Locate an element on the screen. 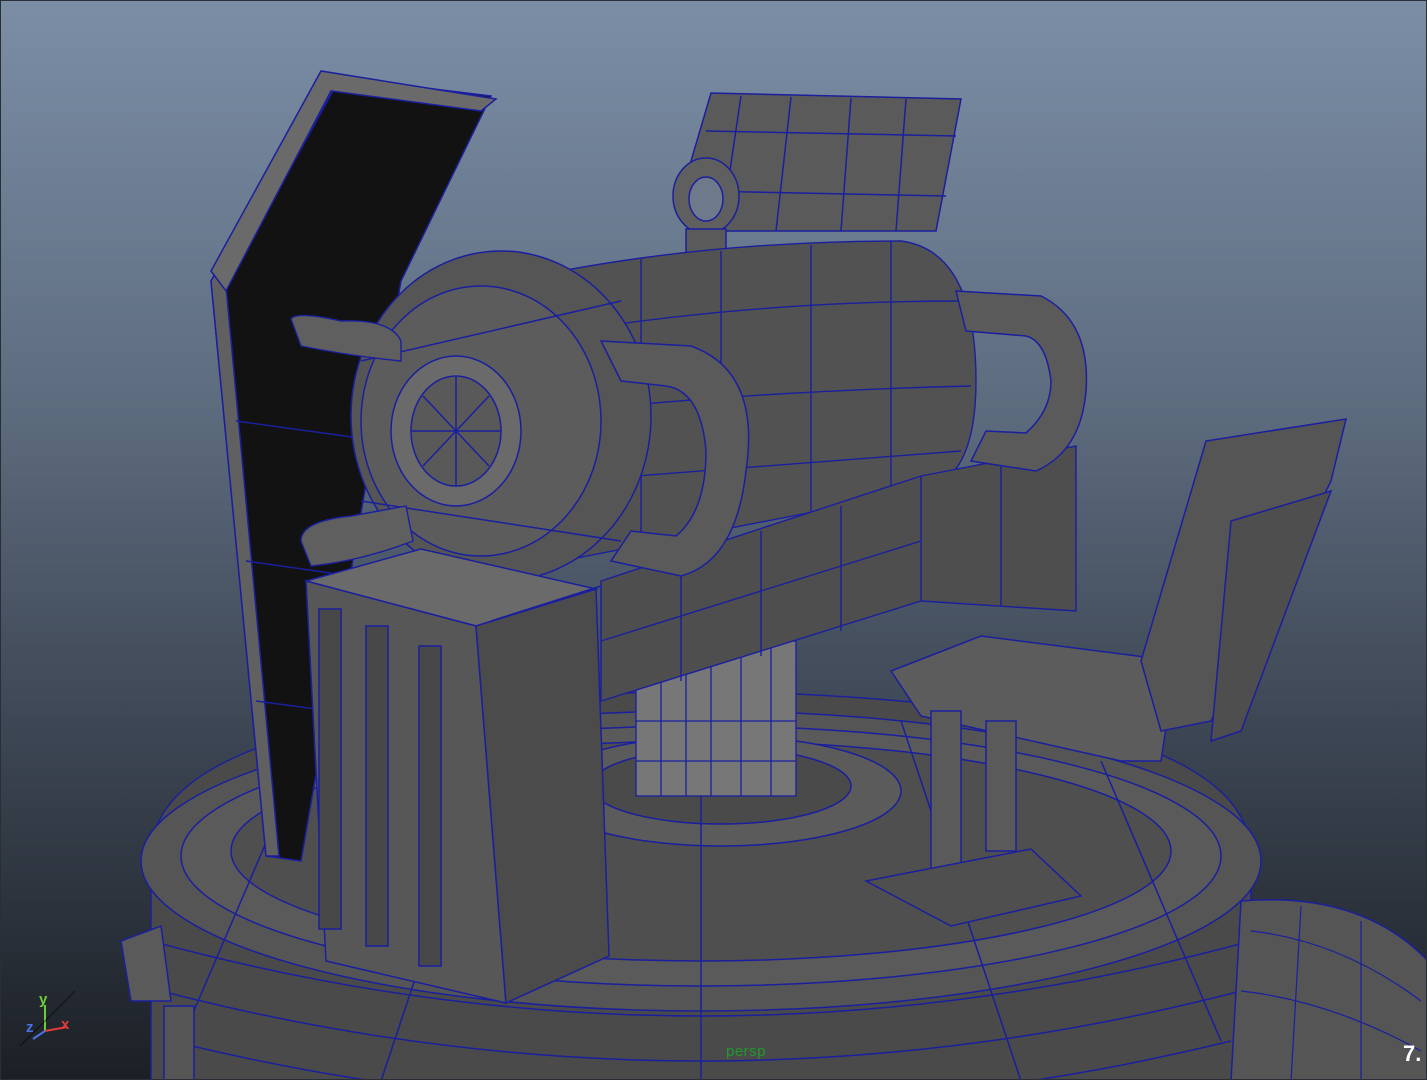 Image resolution: width=1427 pixels, height=1080 pixels. camera-name-label: persp is located at coordinates (746, 1051).